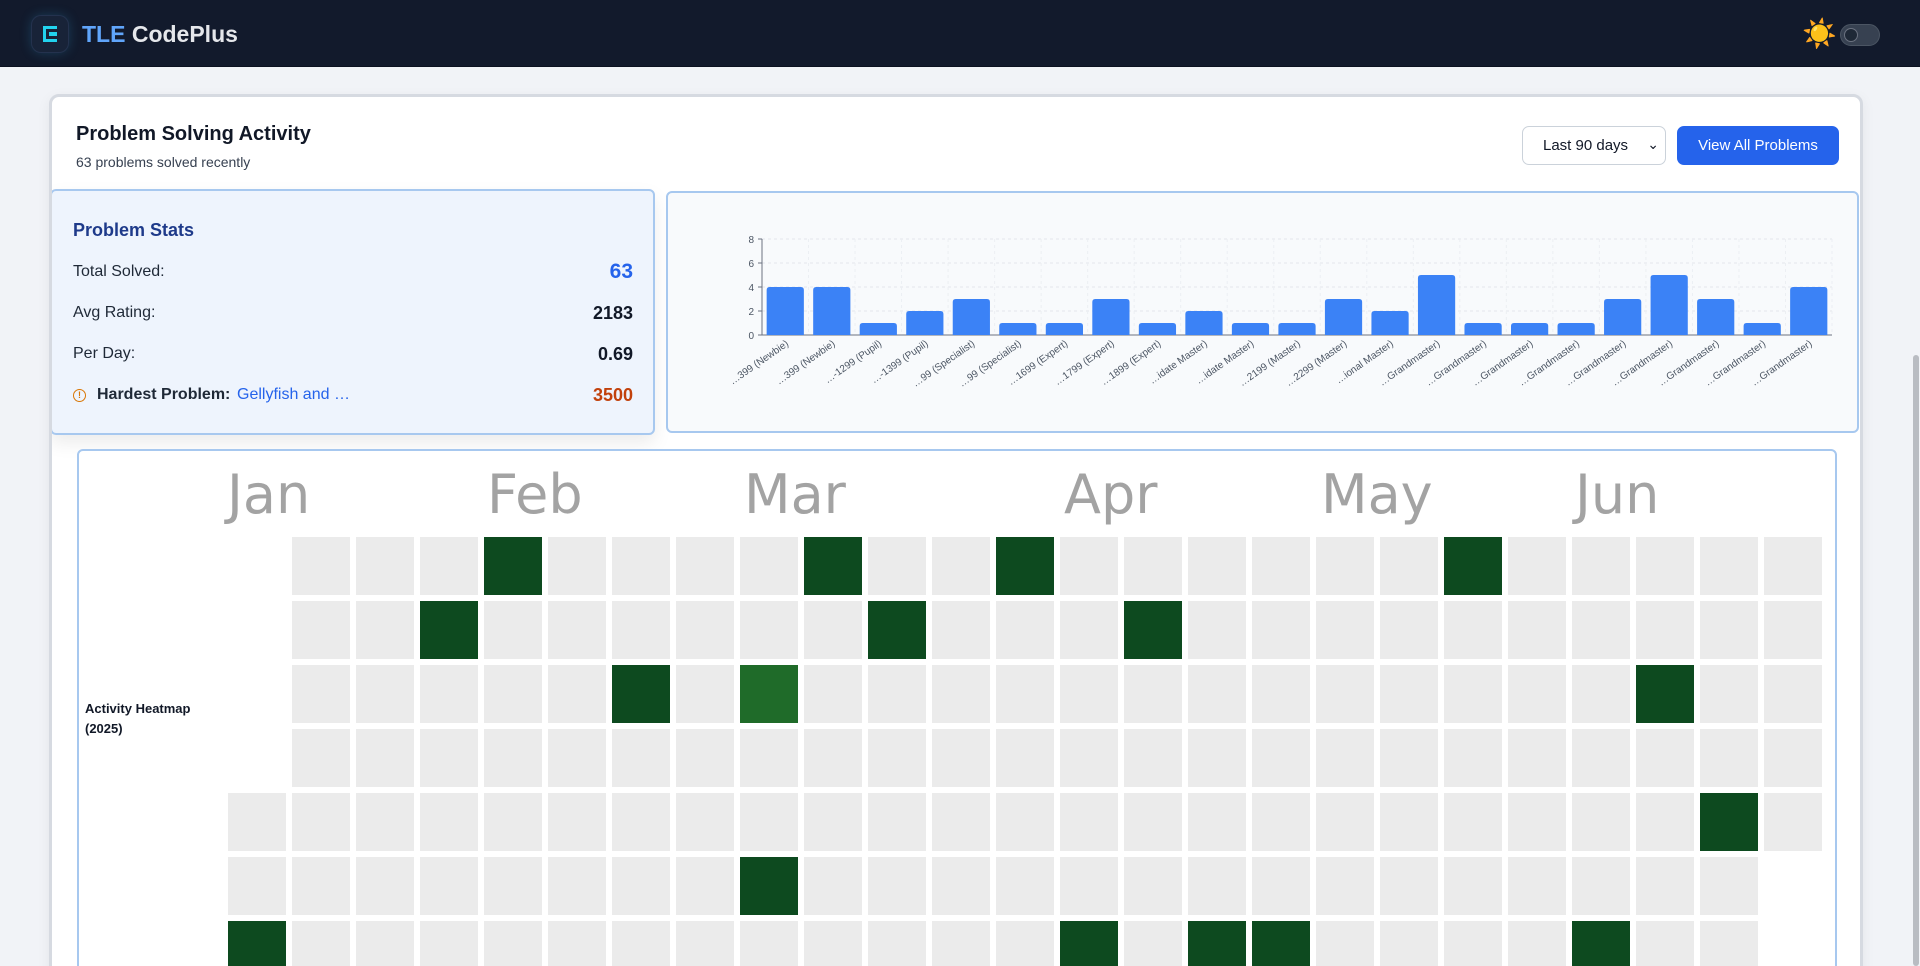 This screenshot has height=966, width=1920. What do you see at coordinates (1594, 145) in the screenshot?
I see `range-select: Last 90 days ⌄` at bounding box center [1594, 145].